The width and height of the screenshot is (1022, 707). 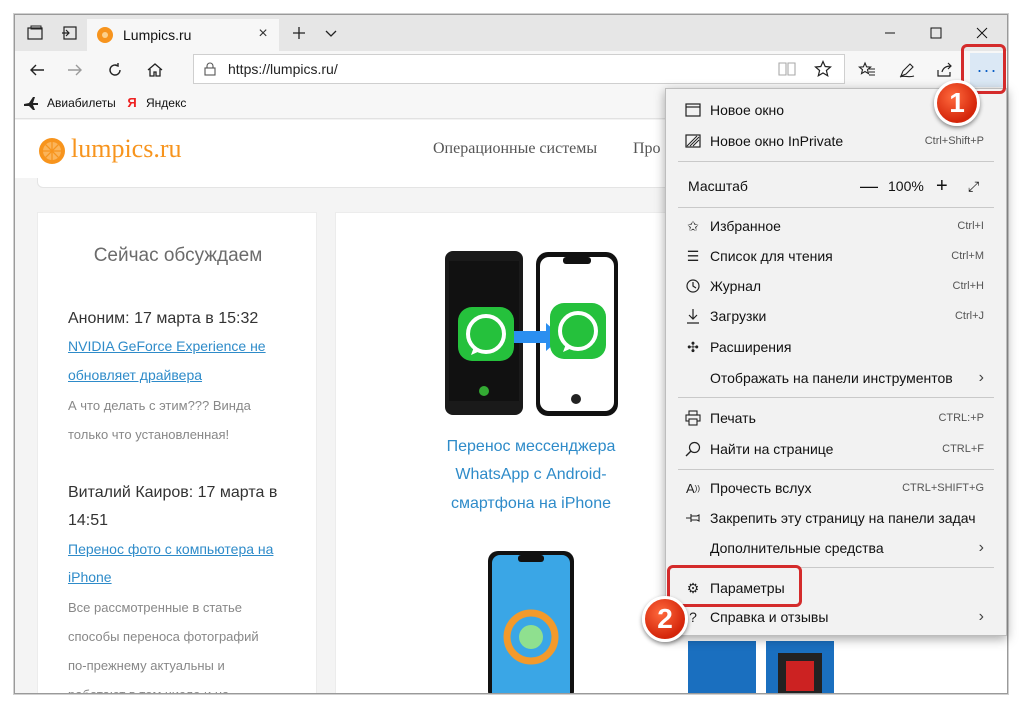 I want to click on url-text: https://lumpics.ru/, so click(x=283, y=69).